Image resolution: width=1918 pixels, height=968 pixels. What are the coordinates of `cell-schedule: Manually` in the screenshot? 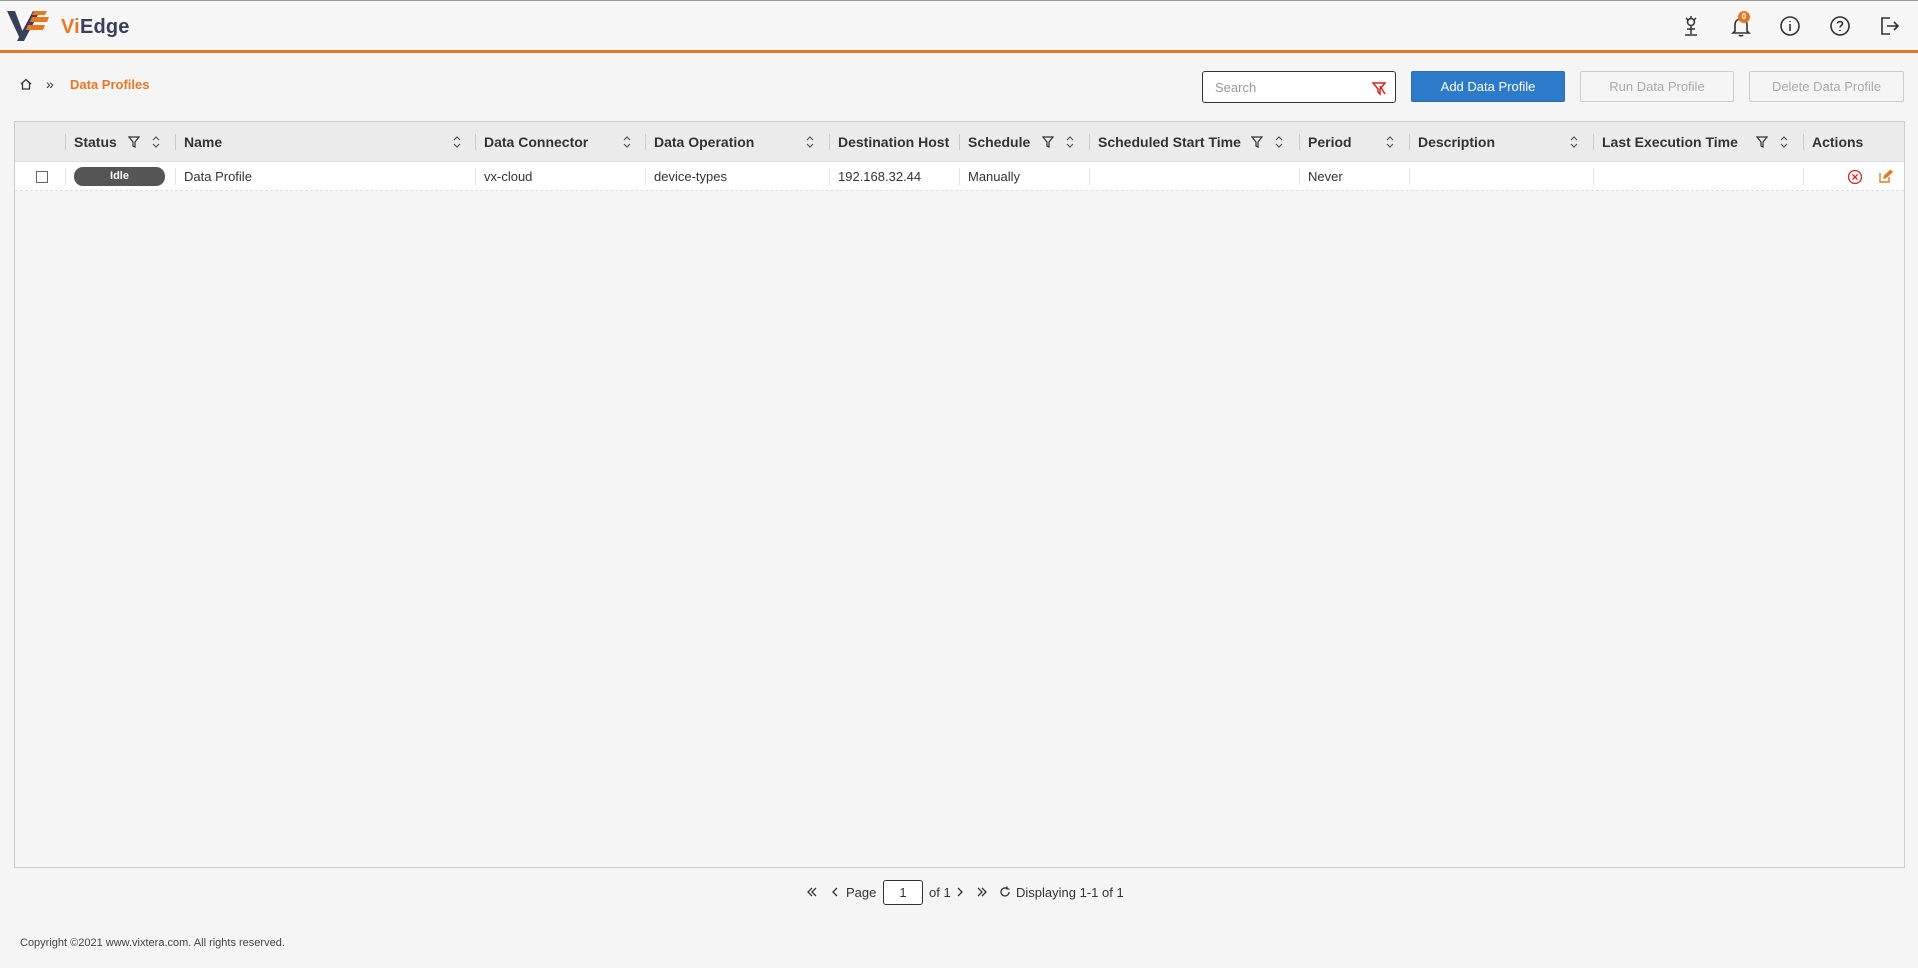 It's located at (994, 176).